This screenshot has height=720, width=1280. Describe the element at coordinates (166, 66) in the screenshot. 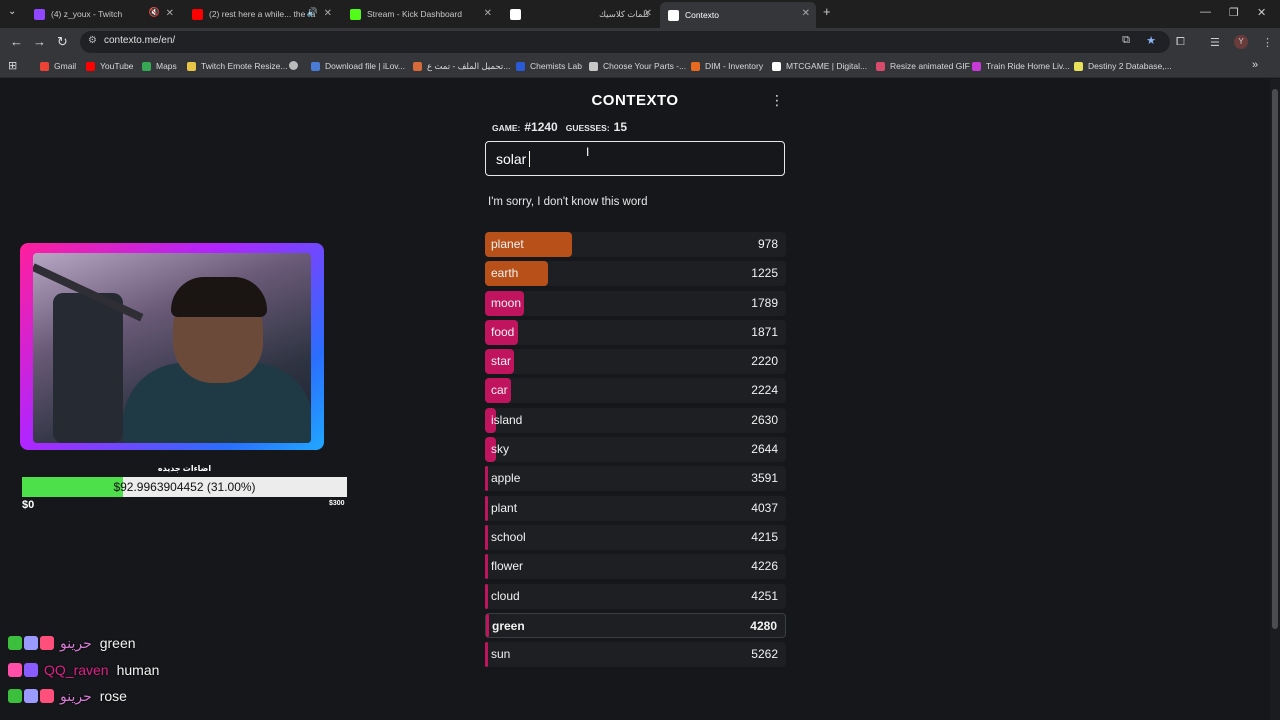

I see `bookmark-label: Maps` at that location.